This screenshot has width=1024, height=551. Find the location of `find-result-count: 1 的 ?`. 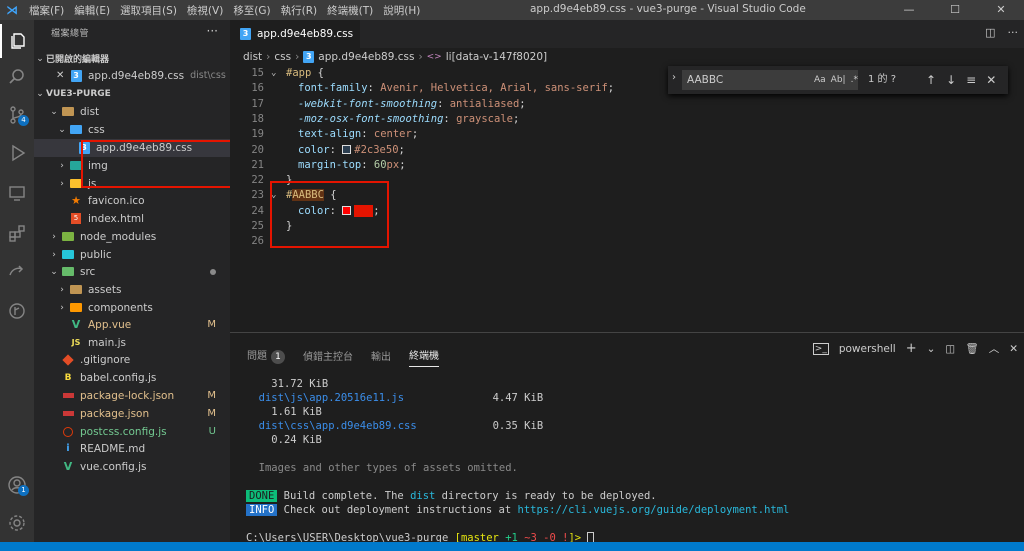

find-result-count: 1 的 ? is located at coordinates (882, 79).